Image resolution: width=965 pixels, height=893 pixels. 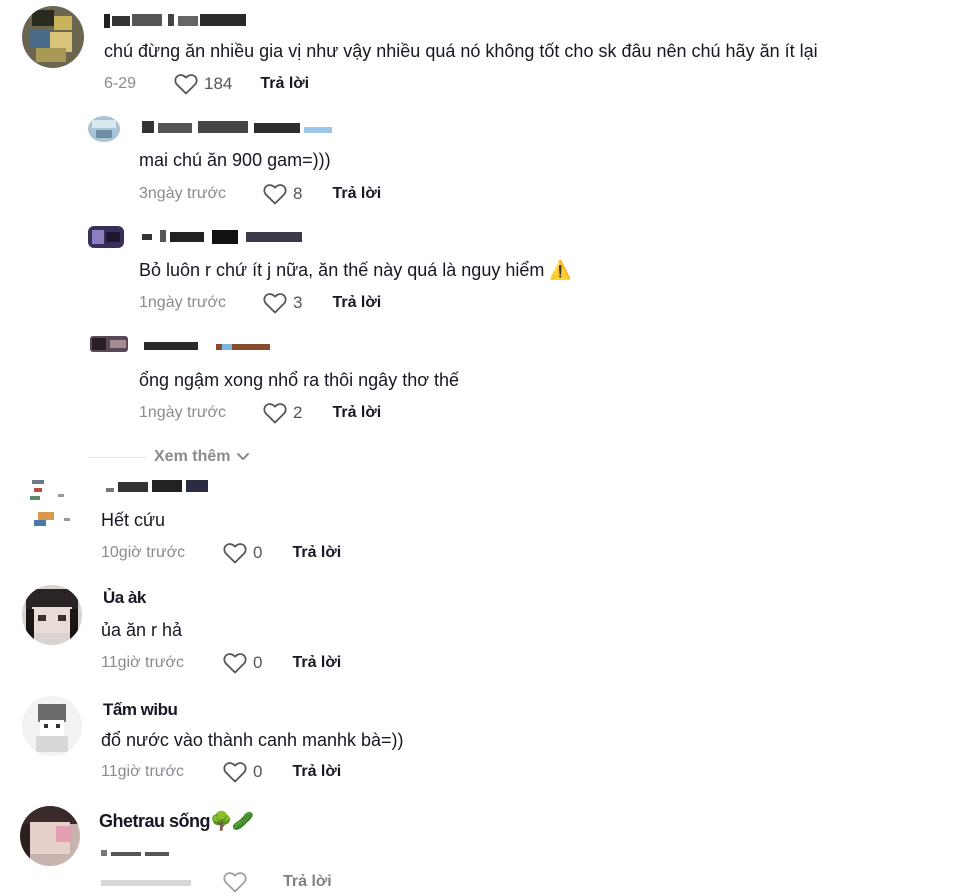 I want to click on like-button: 2, so click(x=282, y=413).